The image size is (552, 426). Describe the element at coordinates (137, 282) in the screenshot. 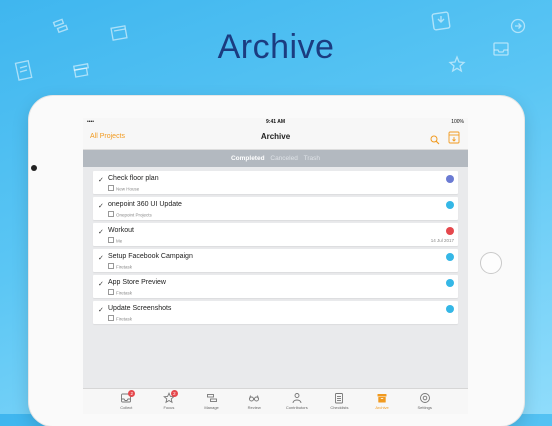

I see `task-name: App Store Preview` at that location.